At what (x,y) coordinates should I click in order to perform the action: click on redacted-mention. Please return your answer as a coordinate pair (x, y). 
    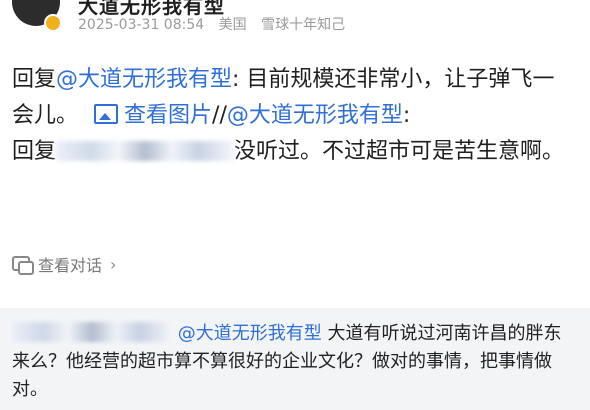
    Looking at the image, I should click on (145, 151).